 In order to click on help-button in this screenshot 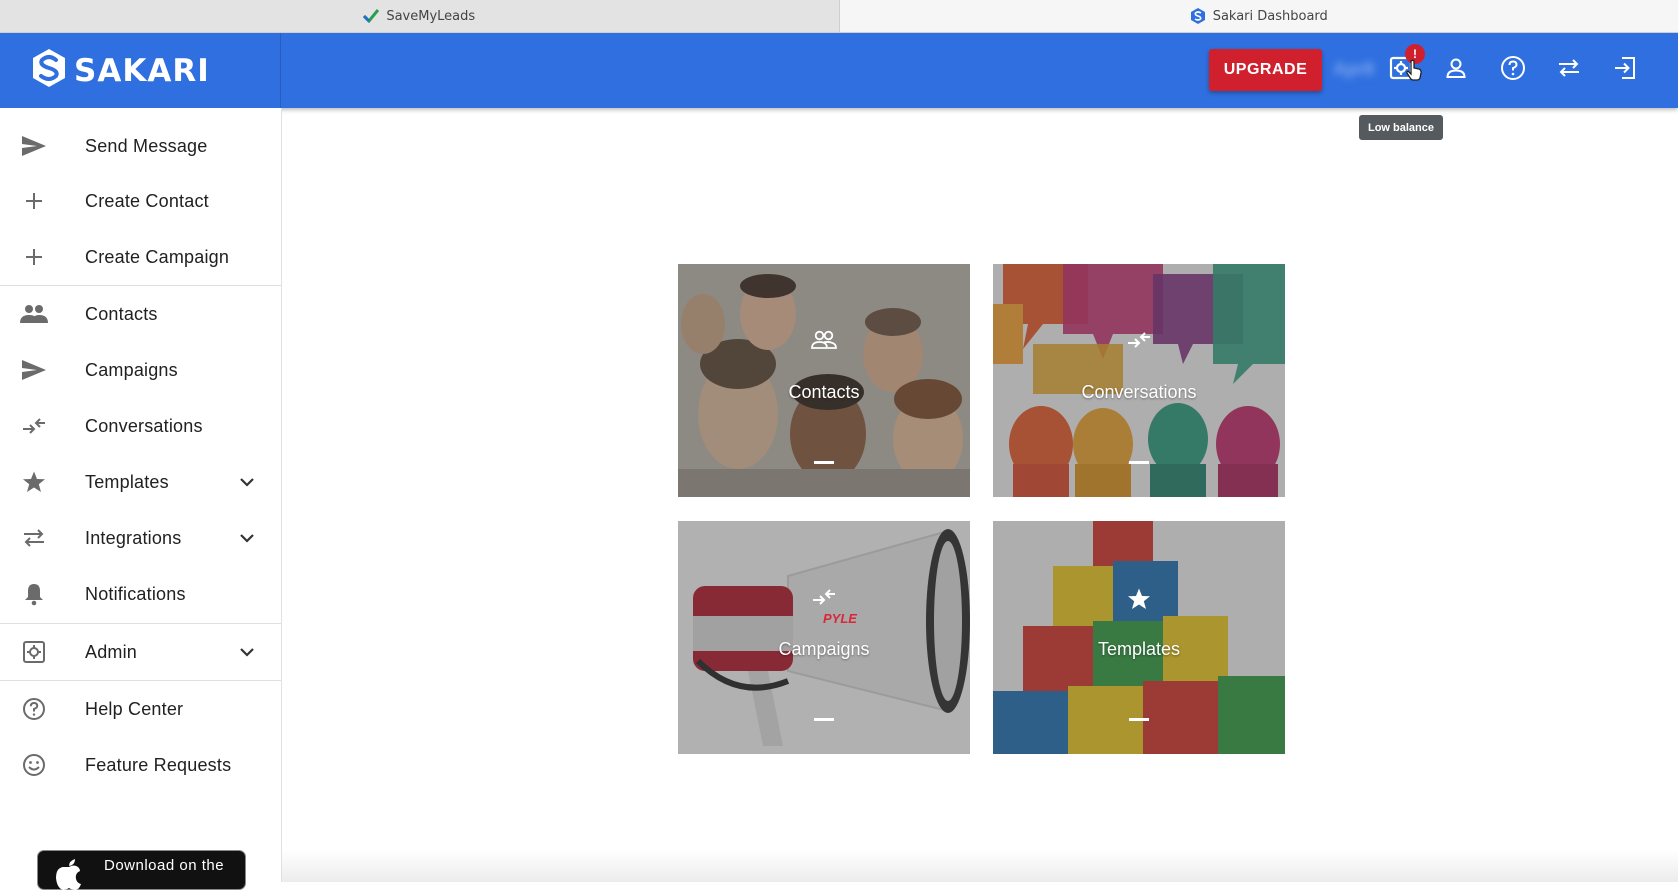, I will do `click(1513, 70)`.